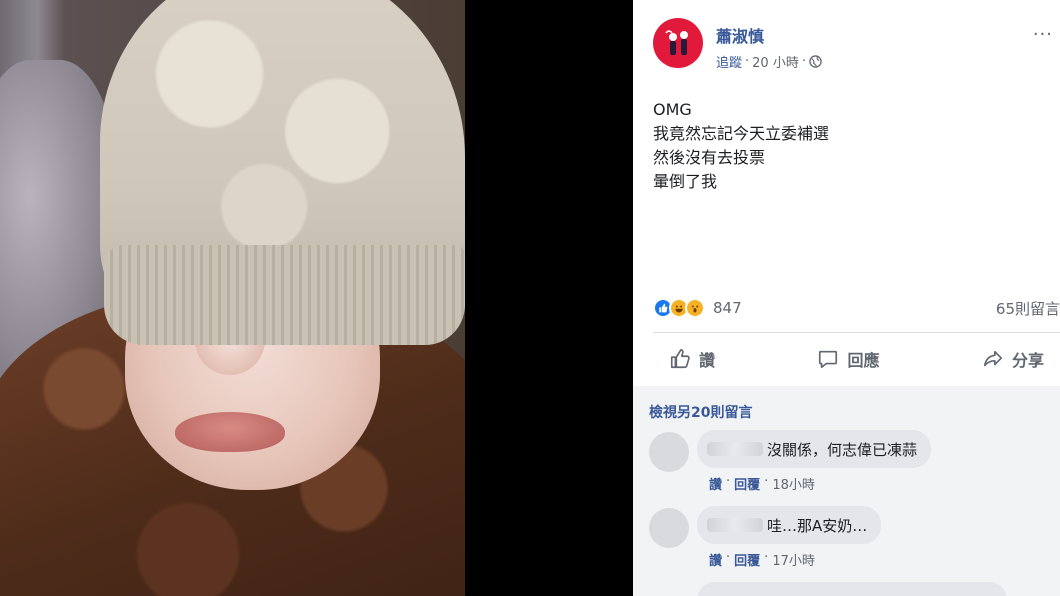  What do you see at coordinates (775, 61) in the screenshot?
I see `post-time: 20 小時` at bounding box center [775, 61].